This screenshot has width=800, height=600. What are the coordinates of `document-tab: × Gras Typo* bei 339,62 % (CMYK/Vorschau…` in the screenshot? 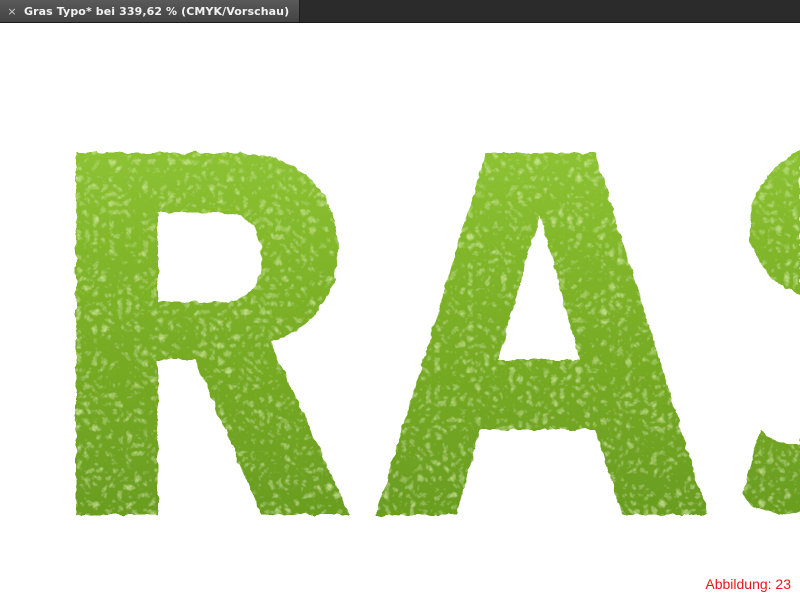 It's located at (150, 11).